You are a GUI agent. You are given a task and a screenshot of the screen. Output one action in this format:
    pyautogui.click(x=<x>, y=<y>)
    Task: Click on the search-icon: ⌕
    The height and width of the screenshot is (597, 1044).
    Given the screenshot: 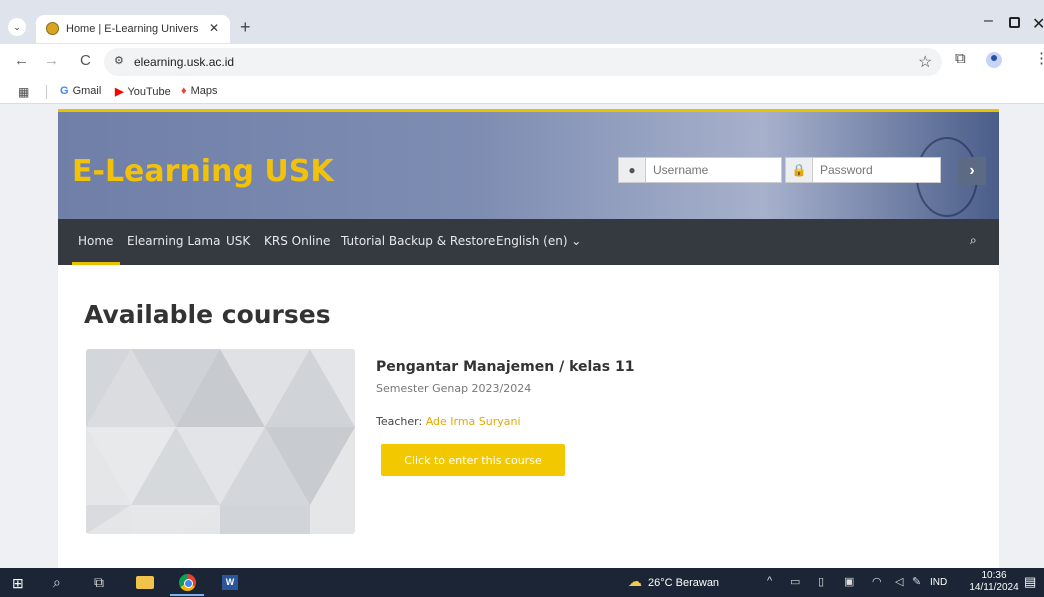 What is the action you would take?
    pyautogui.click(x=973, y=240)
    